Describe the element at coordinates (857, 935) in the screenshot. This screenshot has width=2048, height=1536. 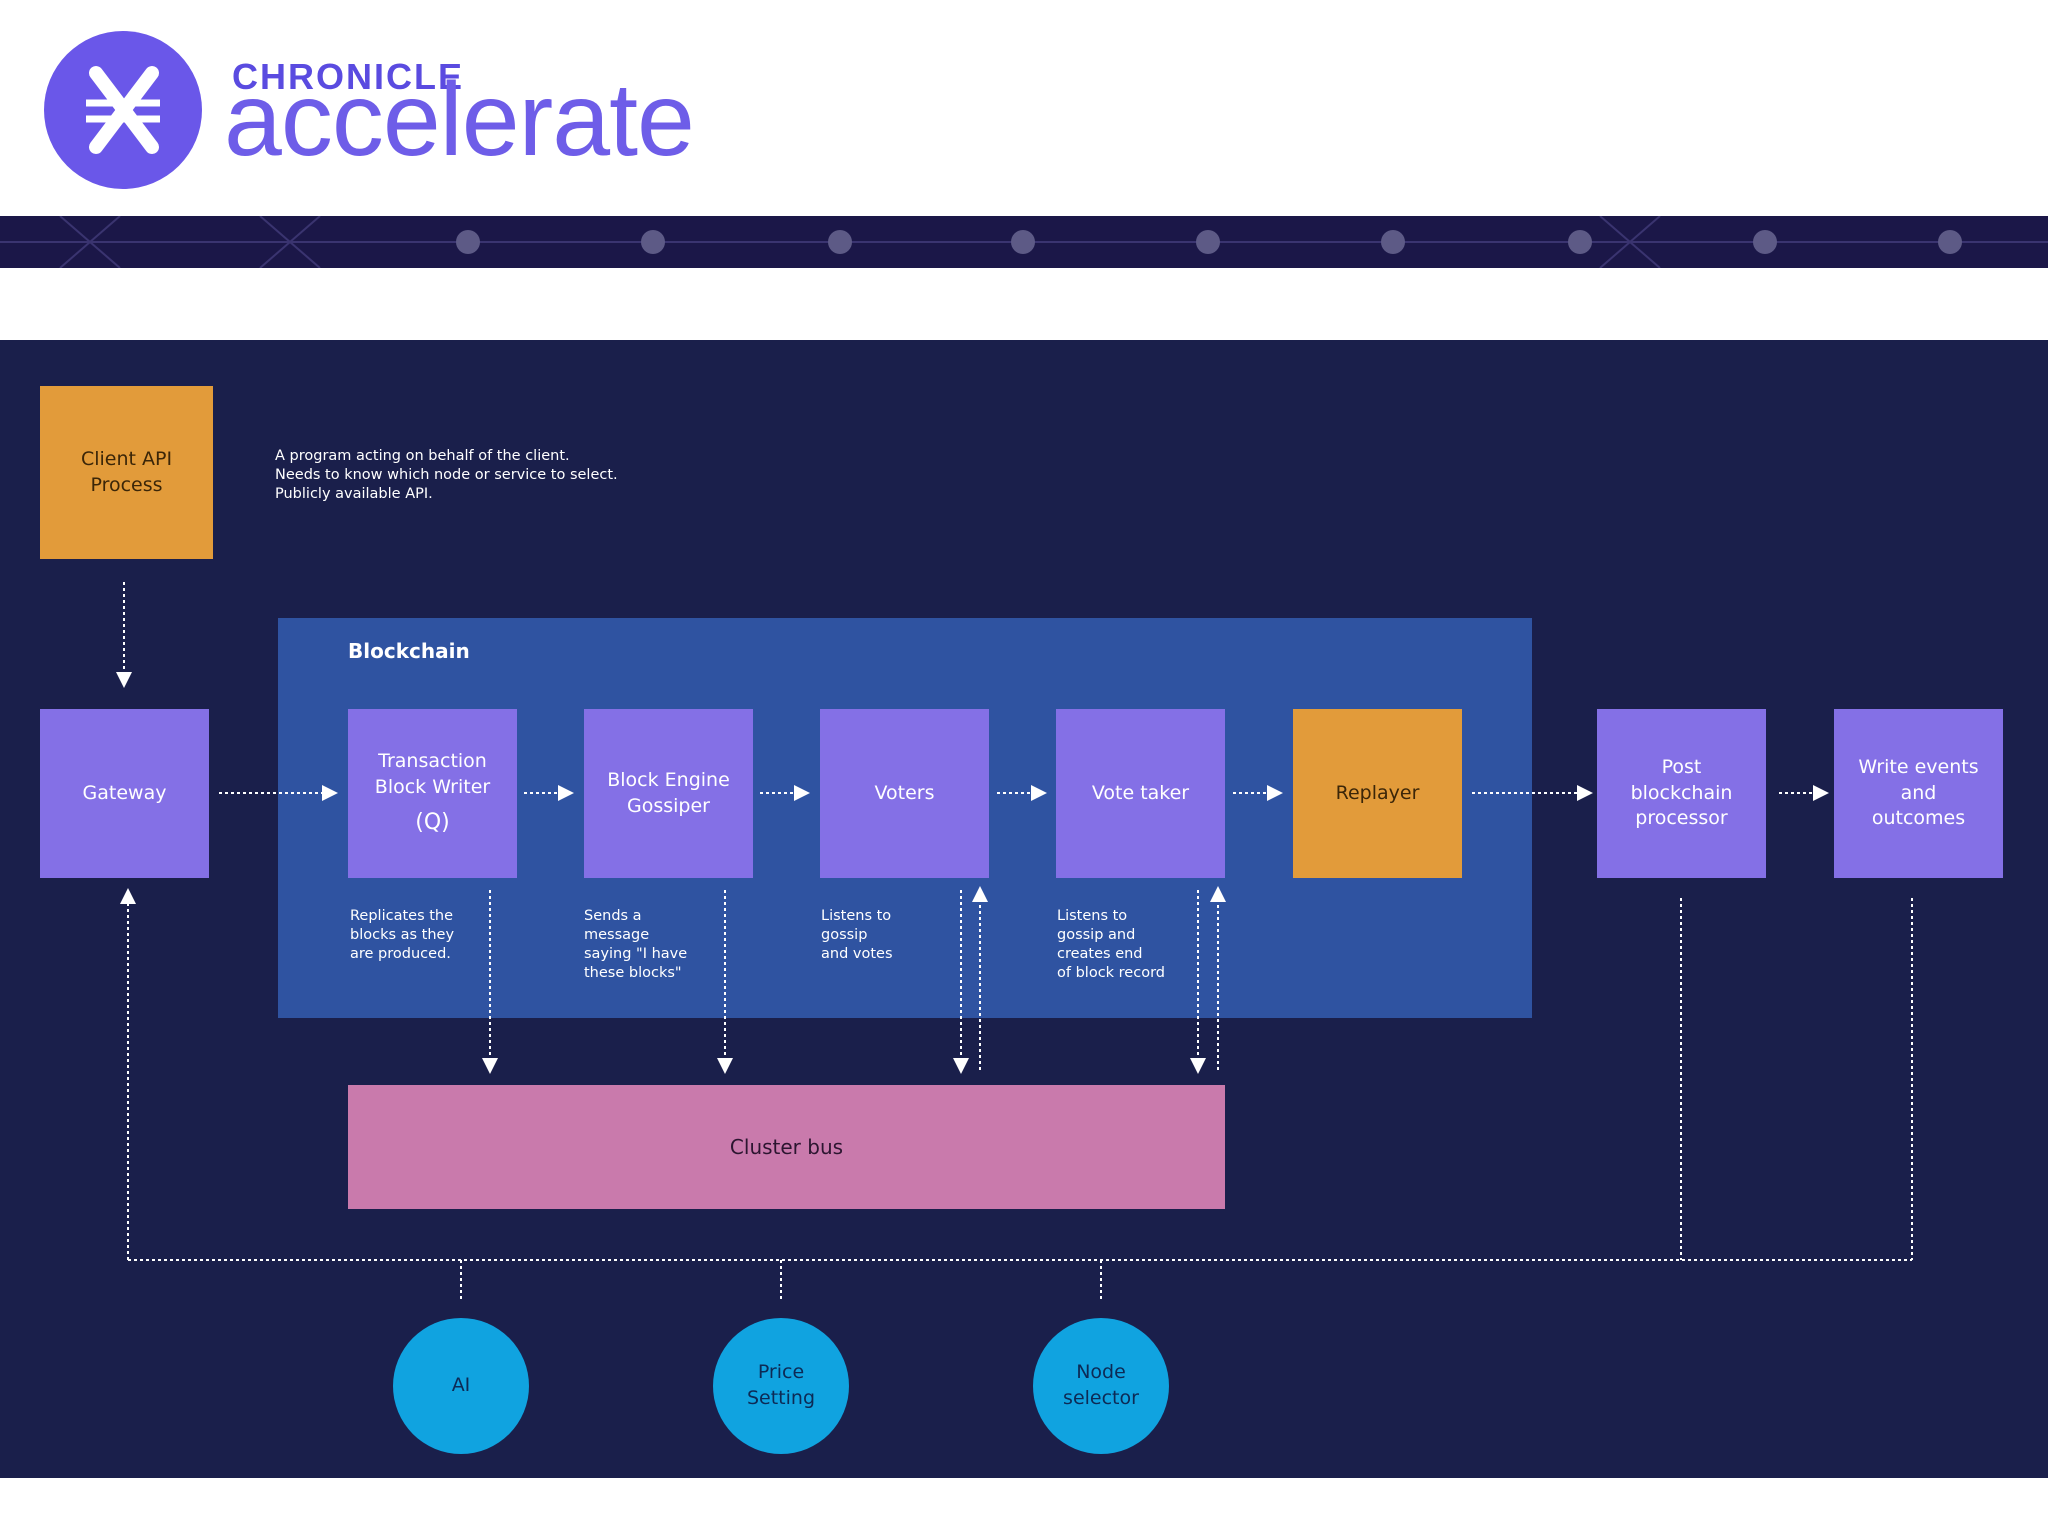
I see `voters-note: Listens to gossip and votes` at that location.